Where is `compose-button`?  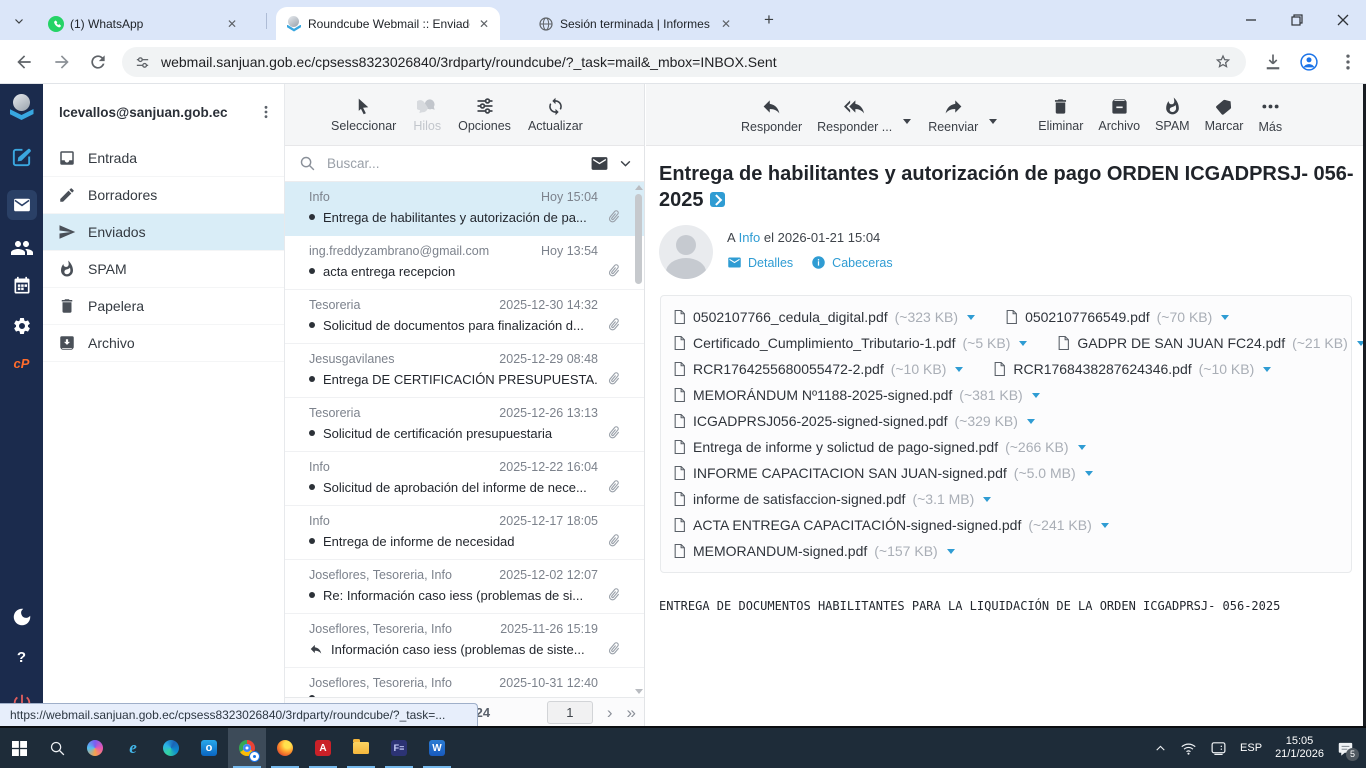
compose-button is located at coordinates (21, 157).